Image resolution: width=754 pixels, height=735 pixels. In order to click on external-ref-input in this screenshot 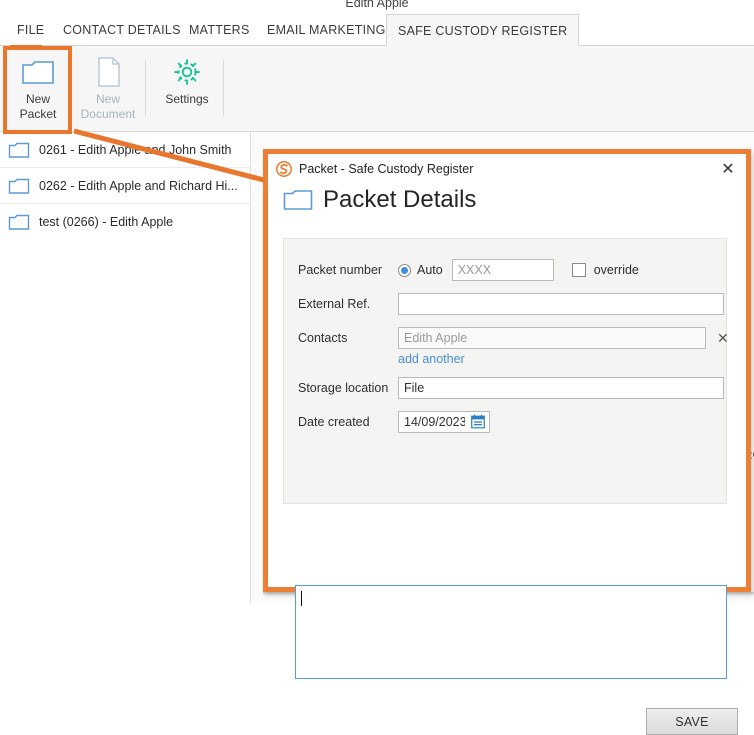, I will do `click(561, 304)`.